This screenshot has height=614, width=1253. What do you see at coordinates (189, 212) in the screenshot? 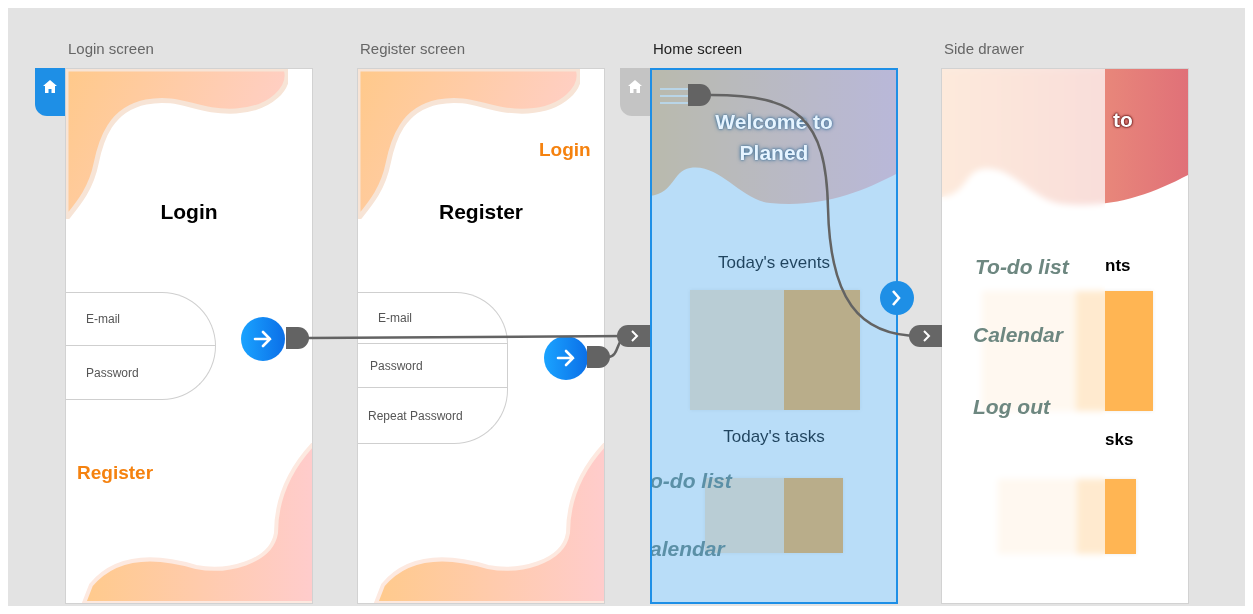
I see `screen-title: Login` at bounding box center [189, 212].